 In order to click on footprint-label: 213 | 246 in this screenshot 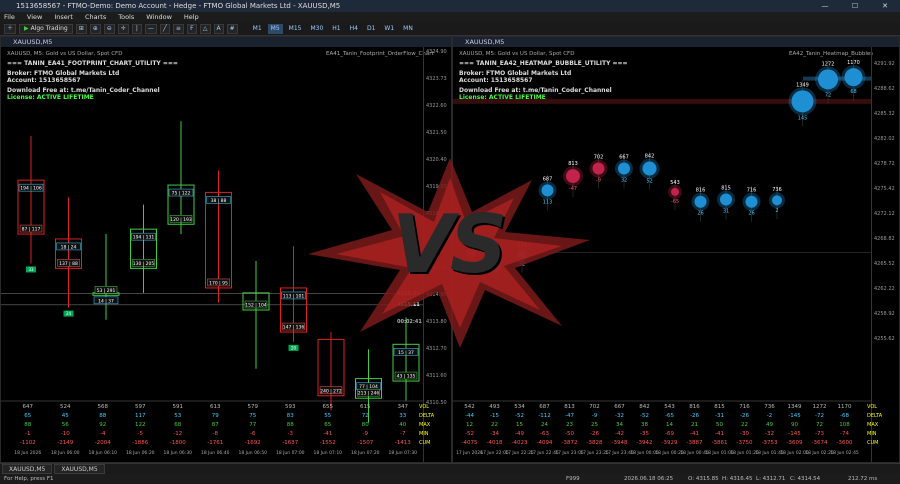, I will do `click(369, 394)`.